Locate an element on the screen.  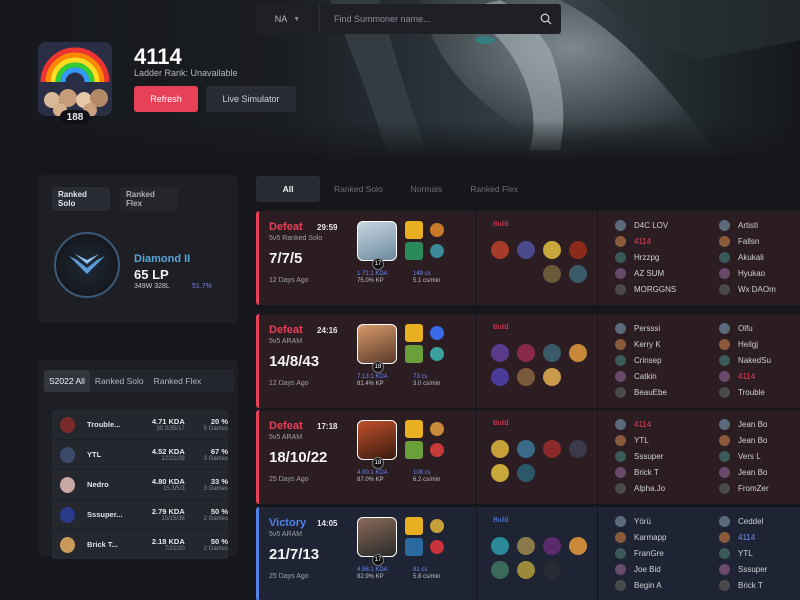
tab-all: All is located at coordinates (288, 189).